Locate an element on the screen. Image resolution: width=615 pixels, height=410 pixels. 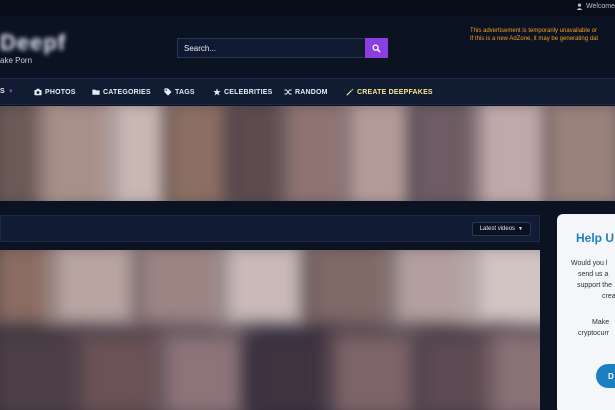
donate-button: D is located at coordinates (605, 376).